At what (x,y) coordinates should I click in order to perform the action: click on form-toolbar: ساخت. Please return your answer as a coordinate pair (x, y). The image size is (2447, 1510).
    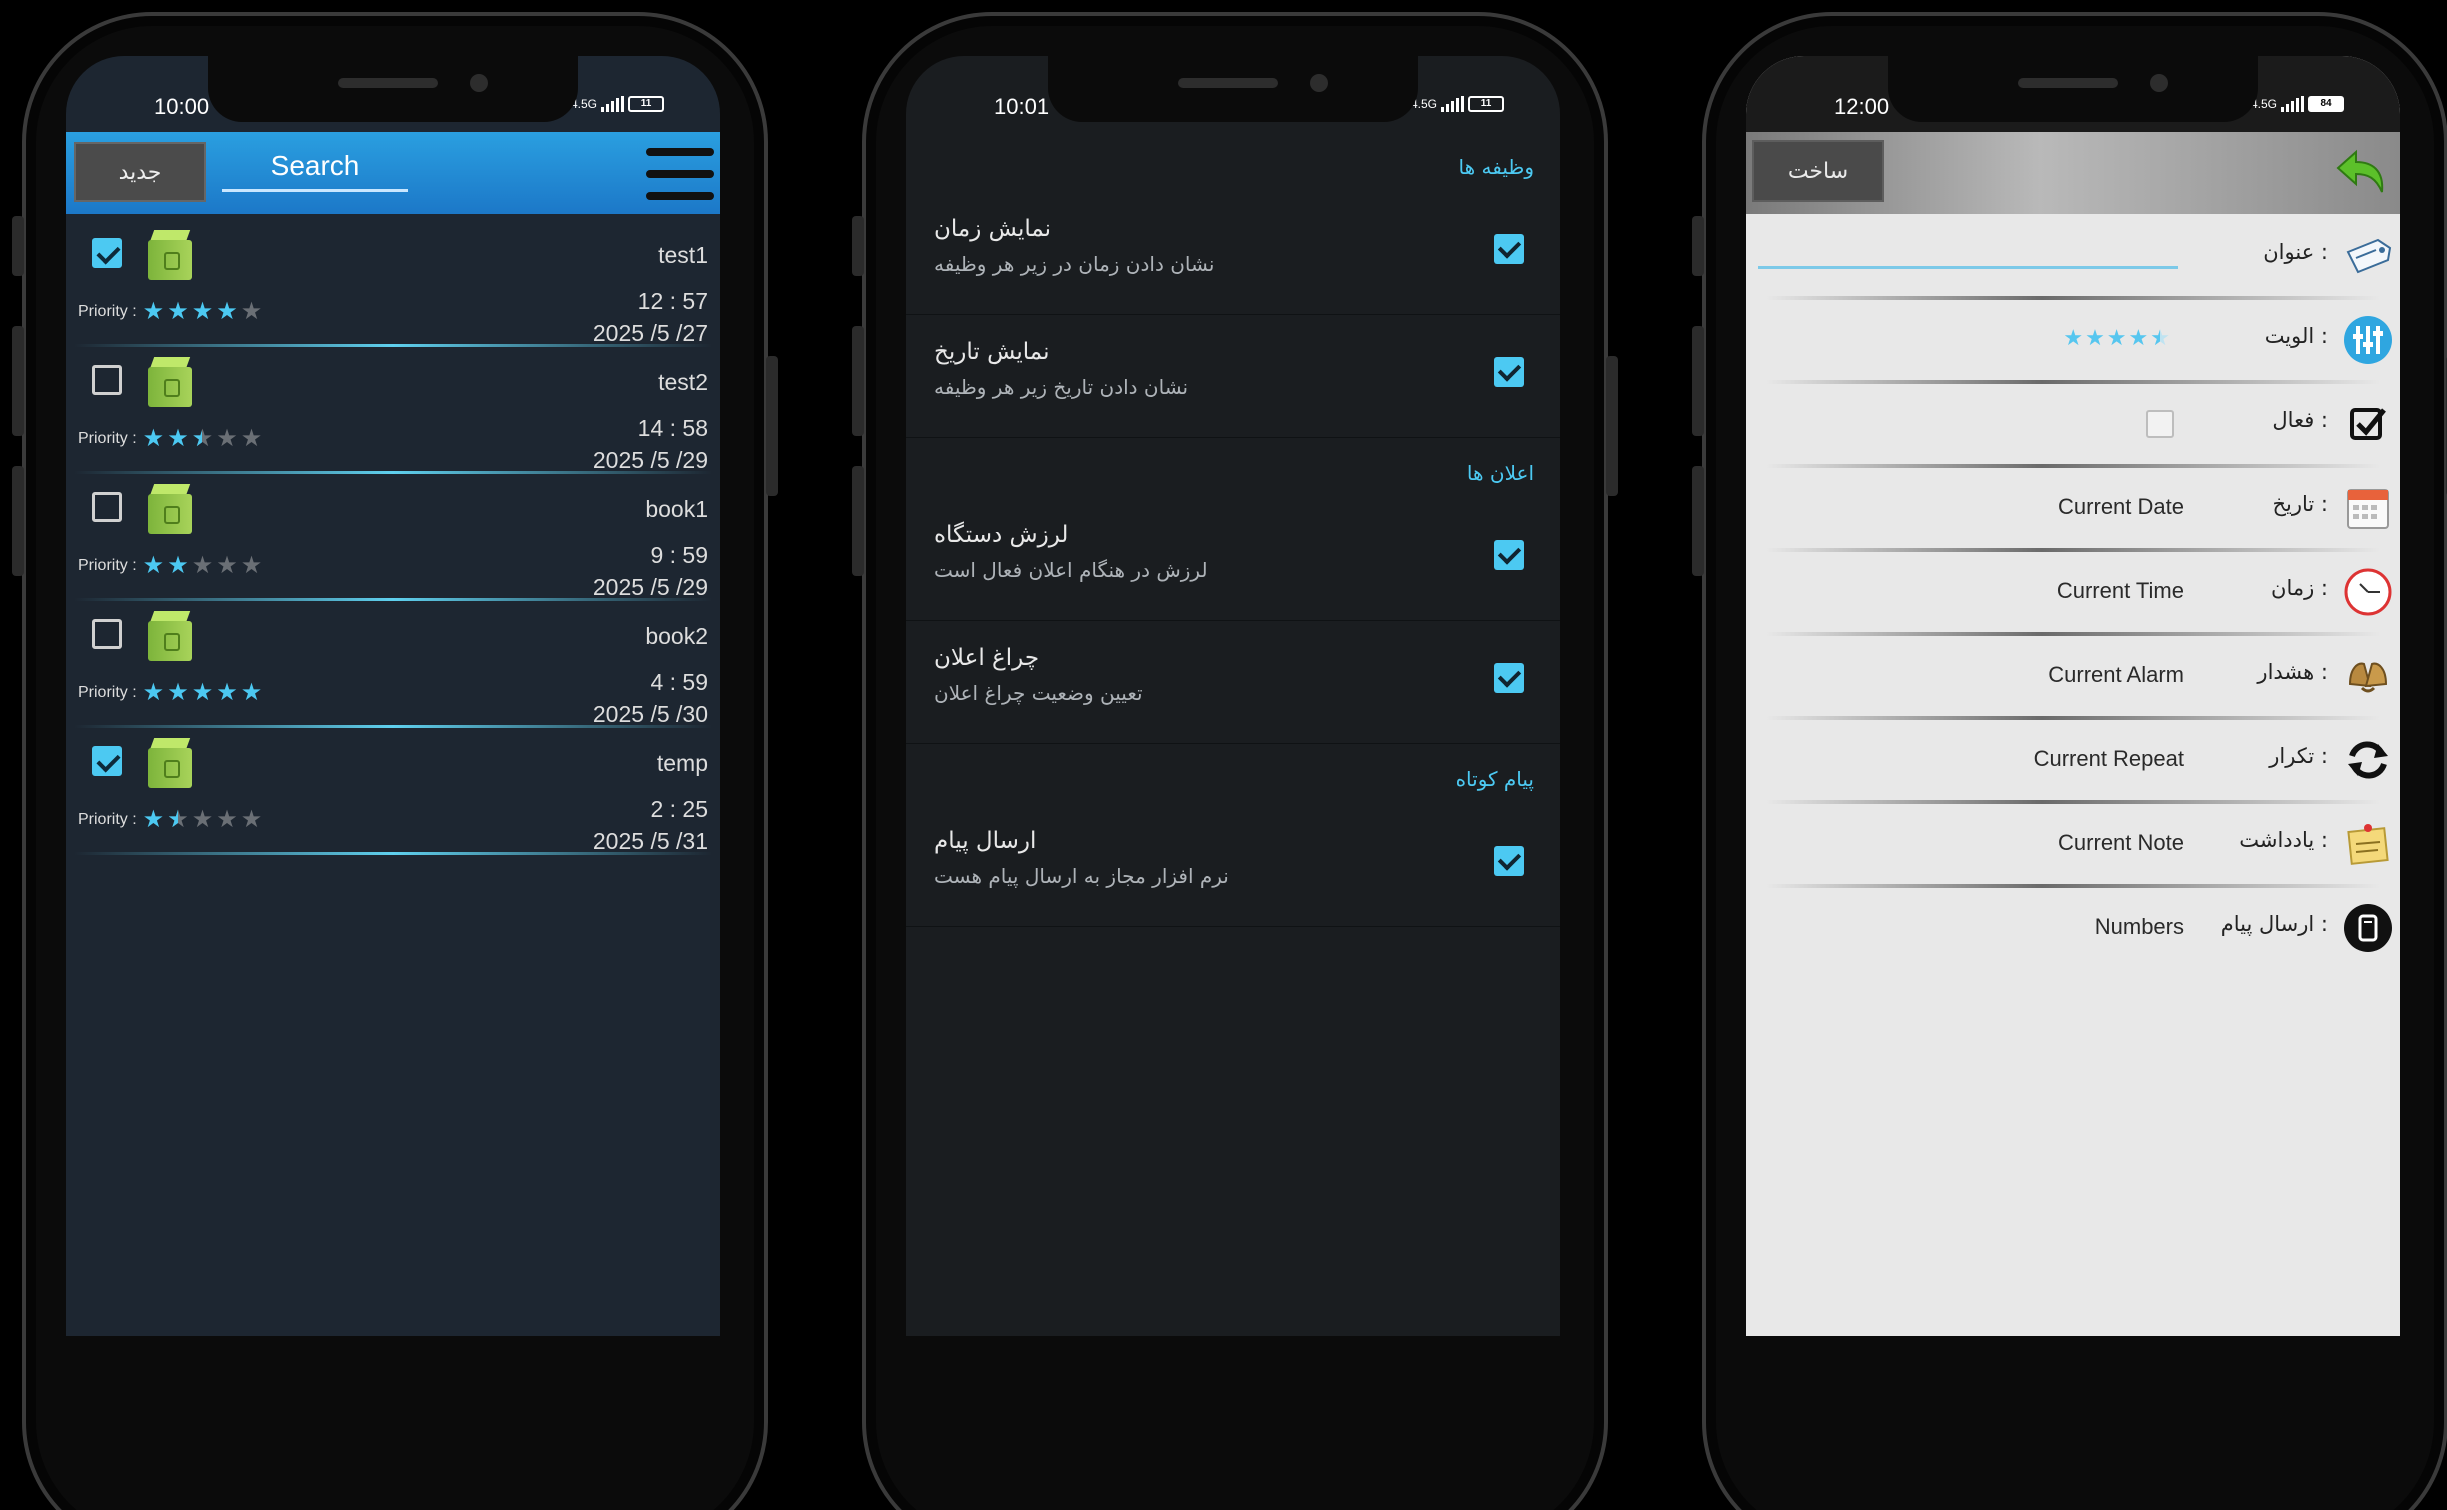
    Looking at the image, I should click on (2073, 173).